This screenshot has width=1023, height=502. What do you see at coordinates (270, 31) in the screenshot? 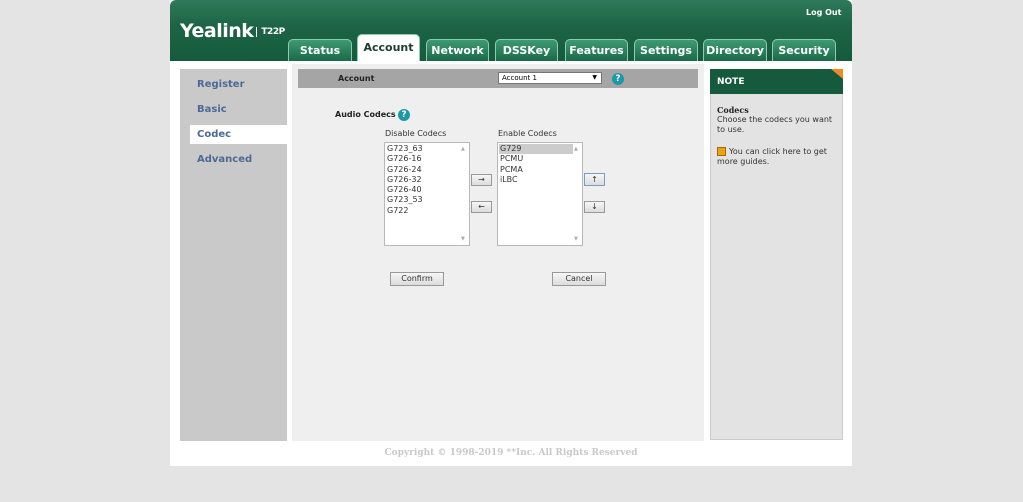
I see `model: T22P` at bounding box center [270, 31].